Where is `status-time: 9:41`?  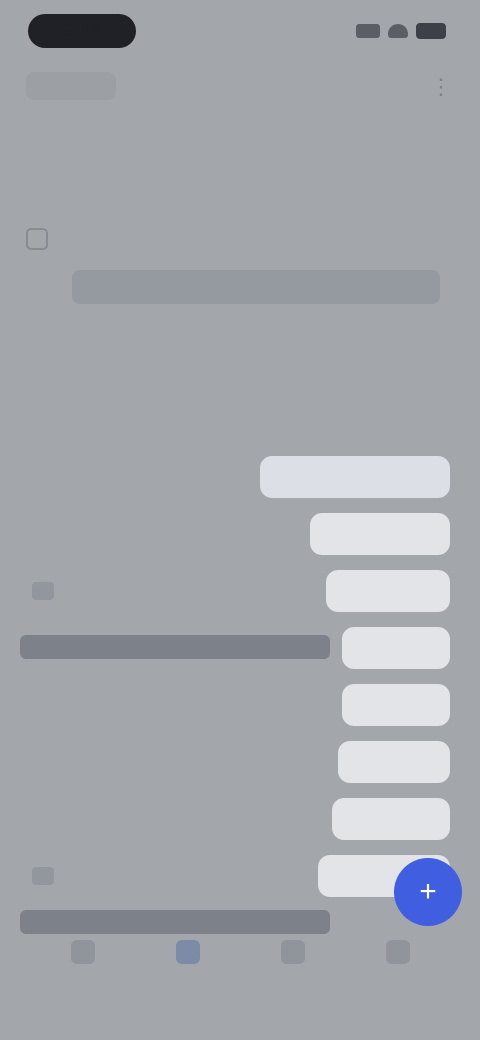 status-time: 9:41 is located at coordinates (82, 31).